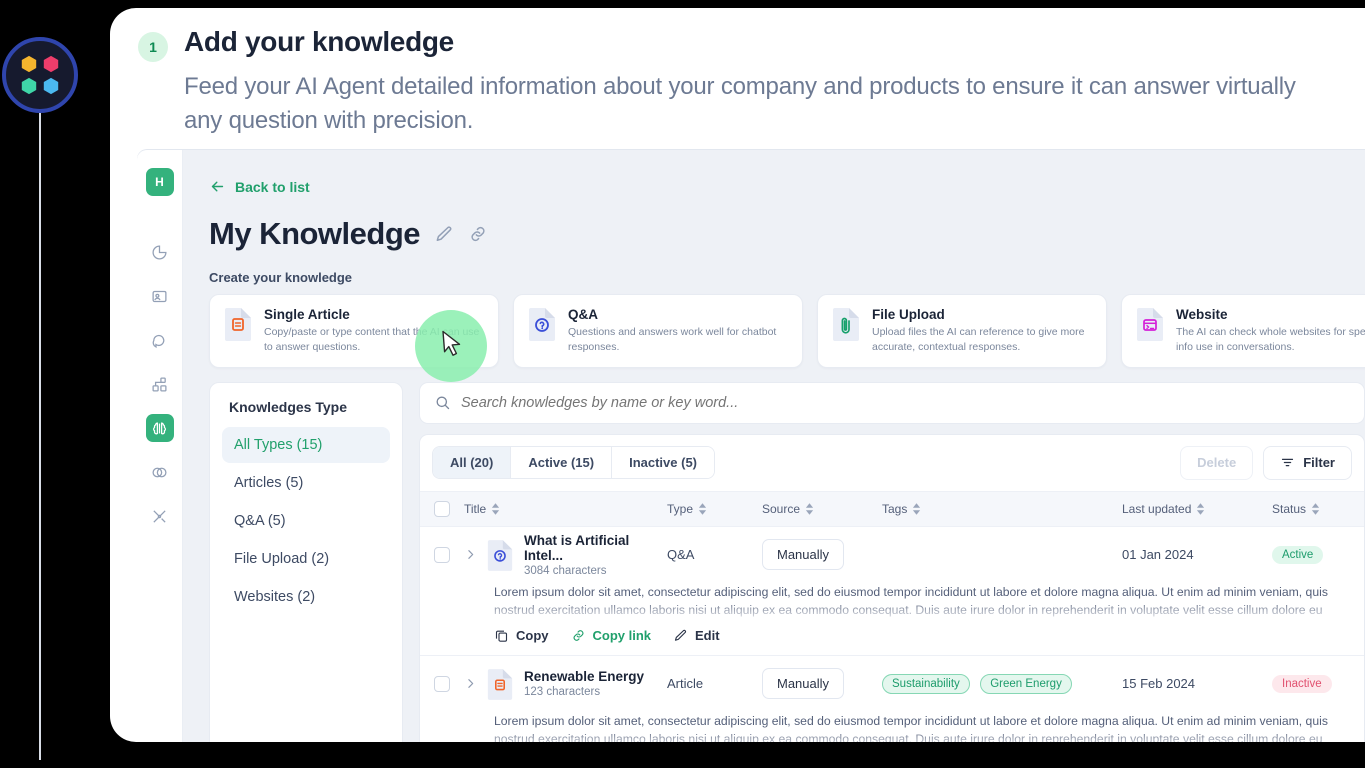 This screenshot has width=1365, height=768. I want to click on column-label: Status, so click(1289, 508).